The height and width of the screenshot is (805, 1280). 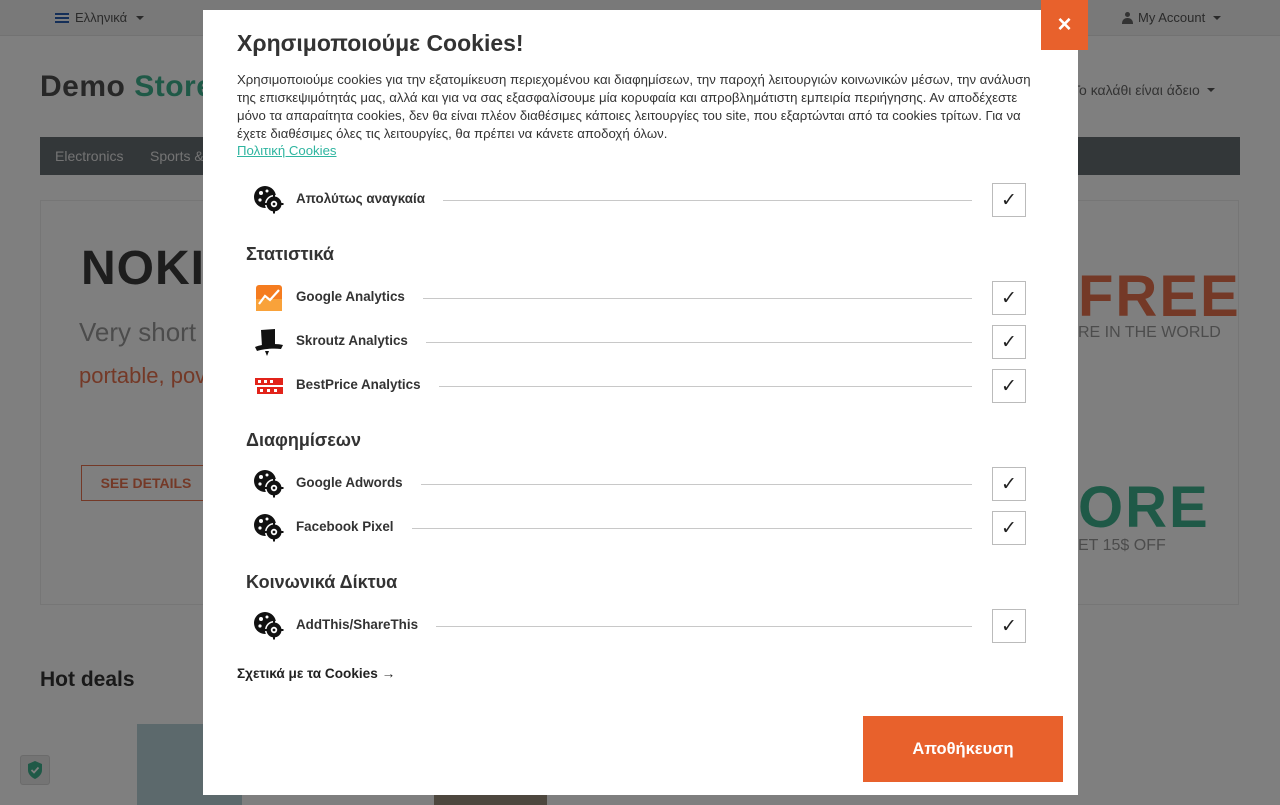 What do you see at coordinates (1009, 386) in the screenshot?
I see `checkbox-bestprice-analytics: ✓` at bounding box center [1009, 386].